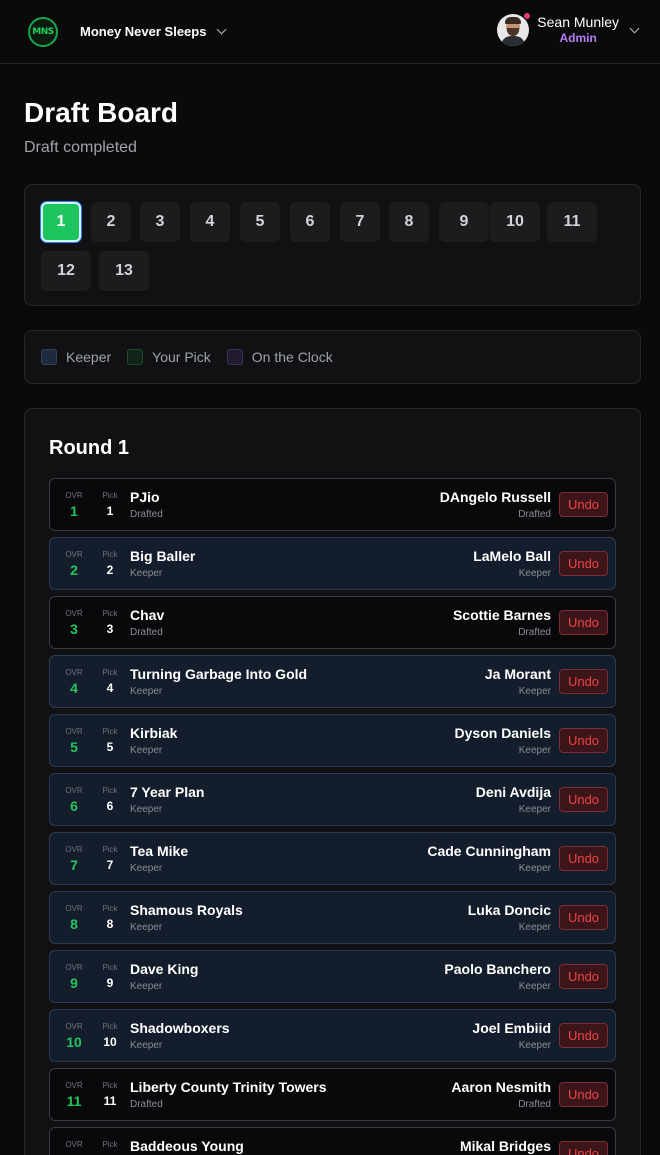 The image size is (660, 1155). I want to click on notification-dot, so click(527, 16).